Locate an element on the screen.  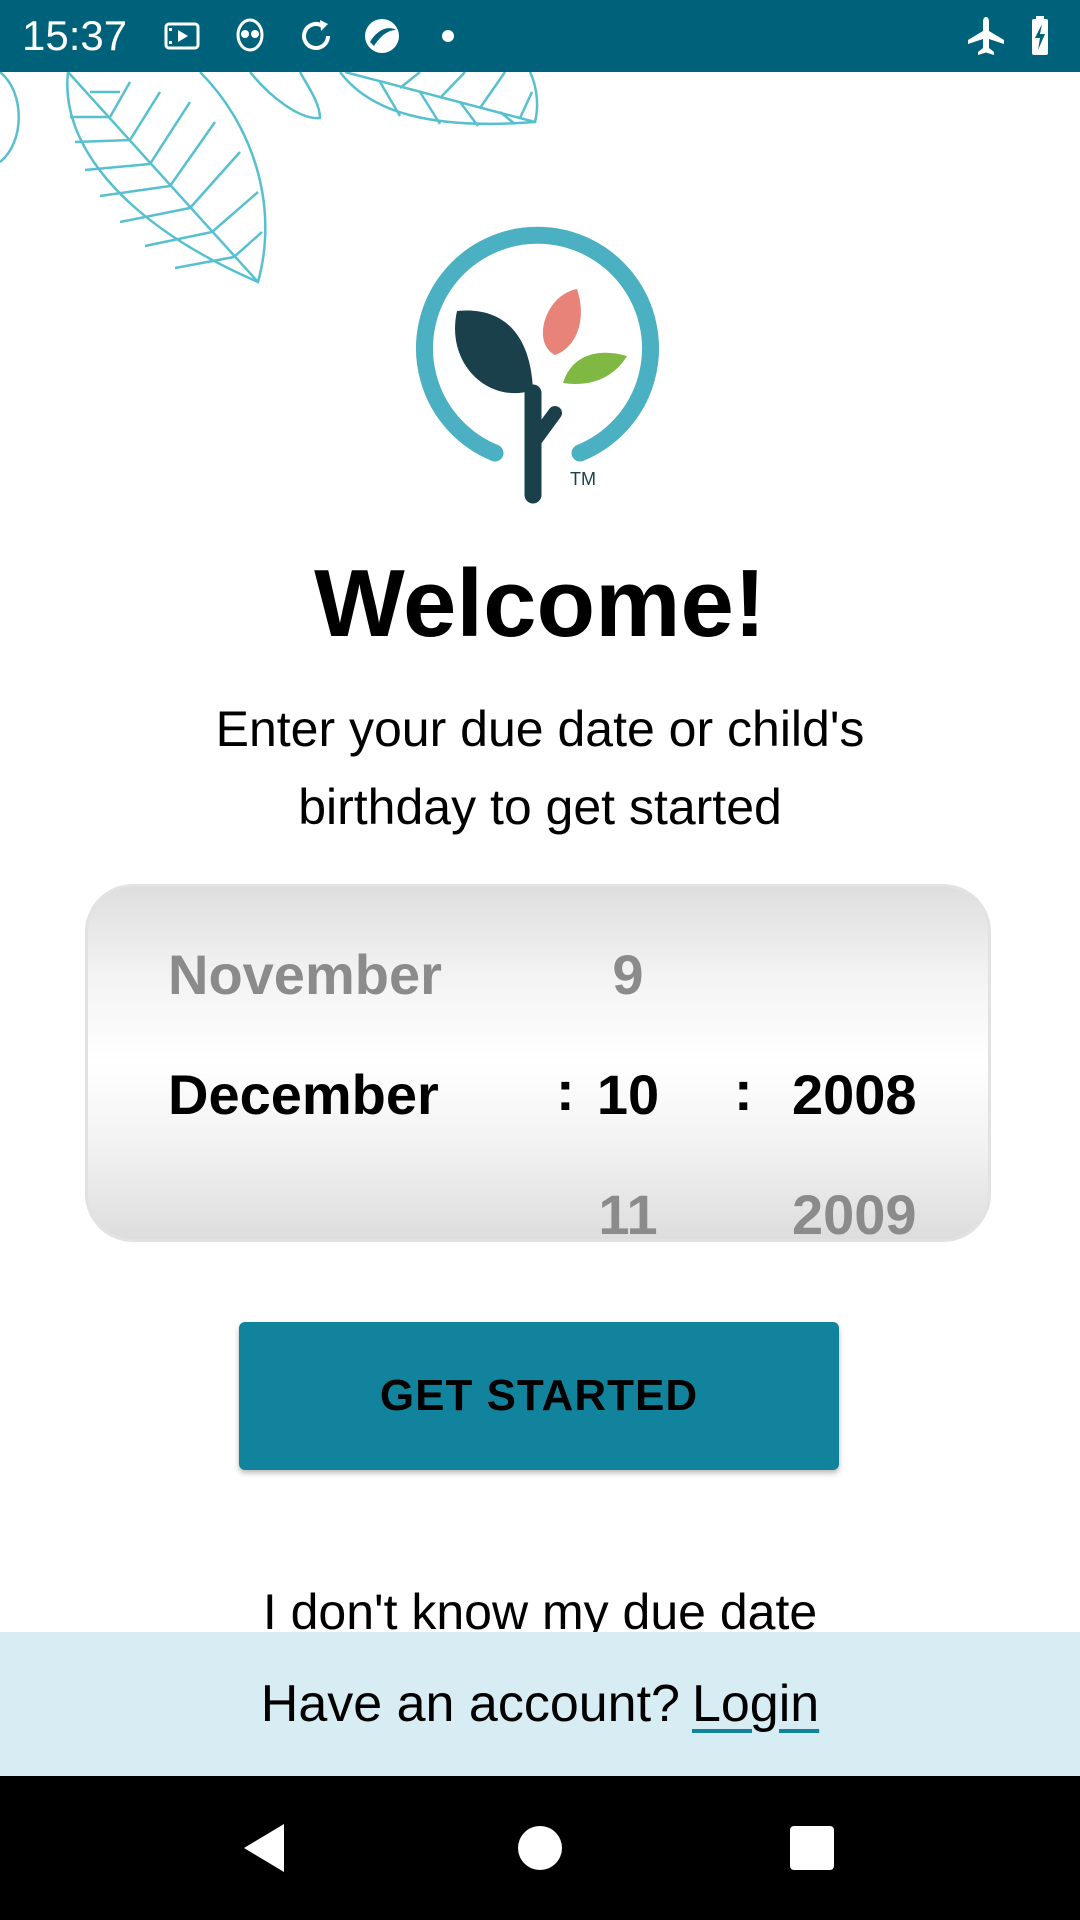
navigation-bar is located at coordinates (540, 1848).